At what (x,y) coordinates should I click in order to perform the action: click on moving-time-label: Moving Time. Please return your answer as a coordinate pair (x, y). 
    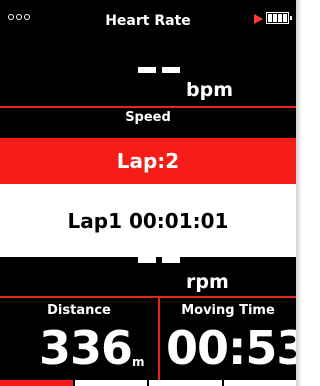
    Looking at the image, I should click on (228, 310).